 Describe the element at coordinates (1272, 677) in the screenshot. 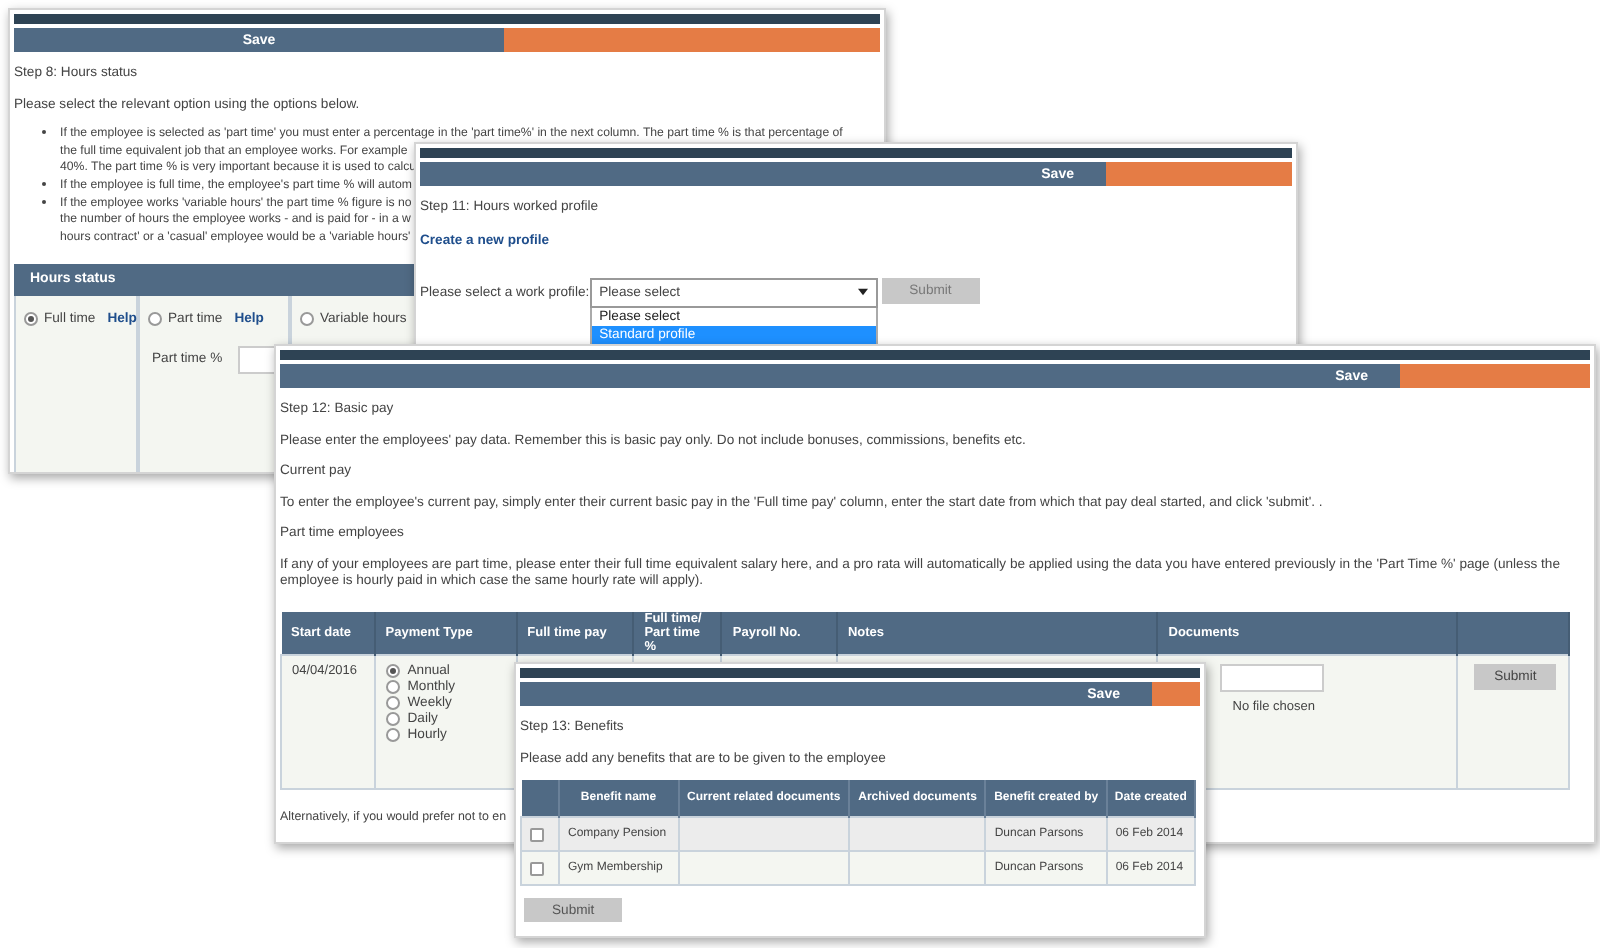

I see `input-field` at that location.